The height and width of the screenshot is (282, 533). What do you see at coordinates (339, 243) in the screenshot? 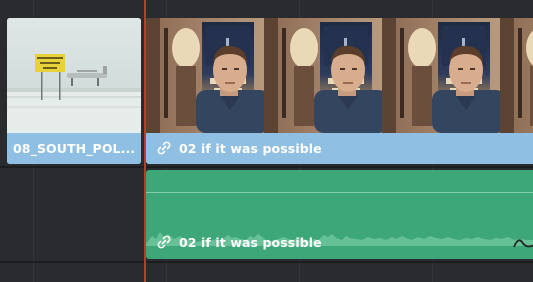
I see `clip-label-row: 02 if it was possible` at bounding box center [339, 243].